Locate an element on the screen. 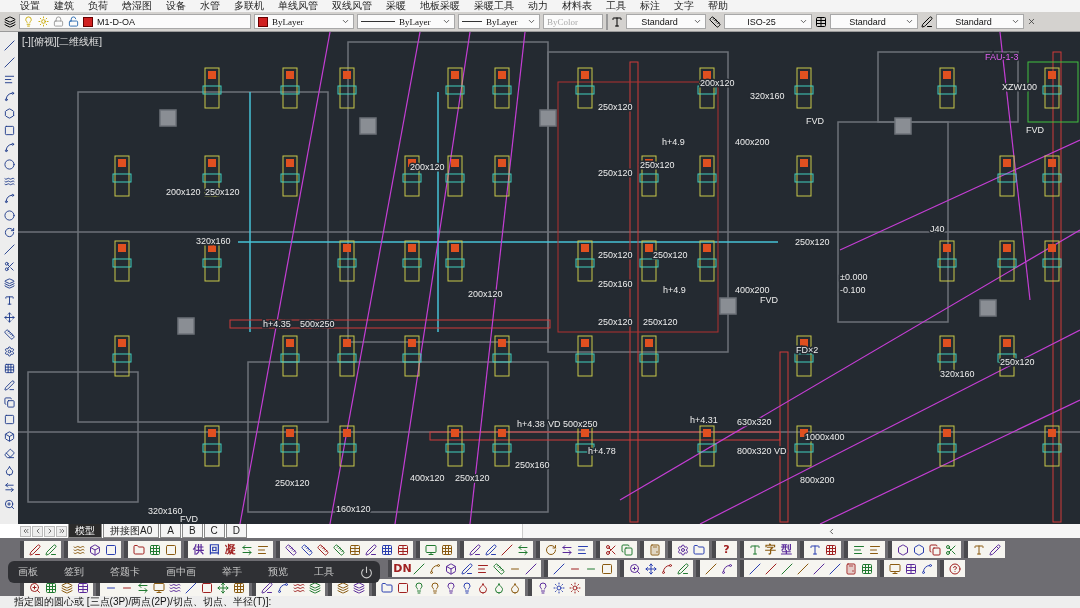  menu-item: 采暖 is located at coordinates (396, 6).